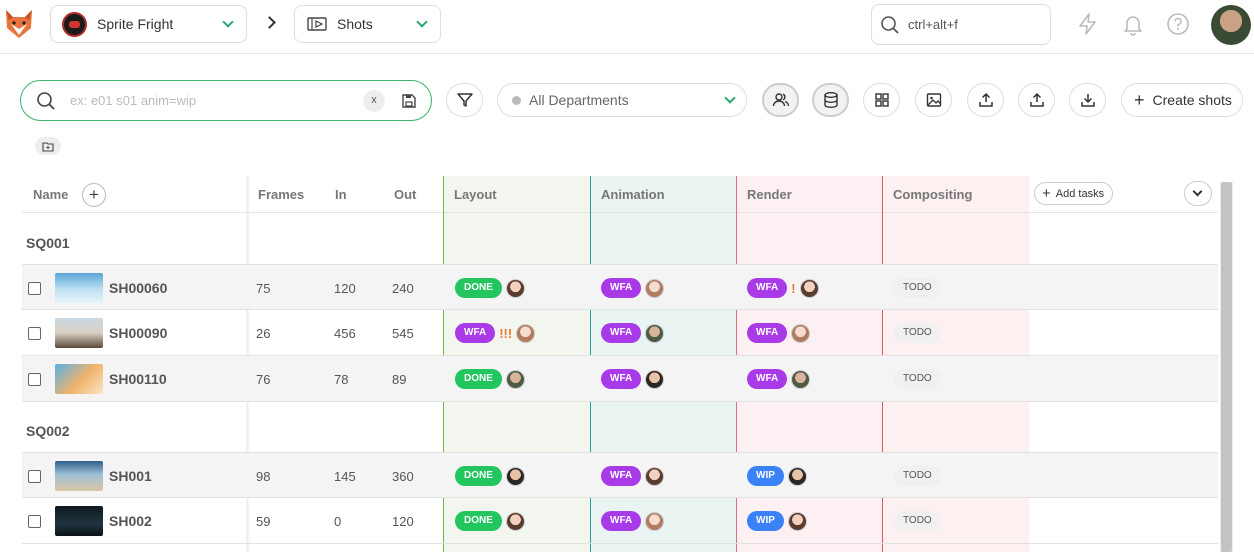 The height and width of the screenshot is (552, 1254). I want to click on table-row: SH00090 26 456 545 WFA!!! WFA WFA TODO, so click(620, 333).